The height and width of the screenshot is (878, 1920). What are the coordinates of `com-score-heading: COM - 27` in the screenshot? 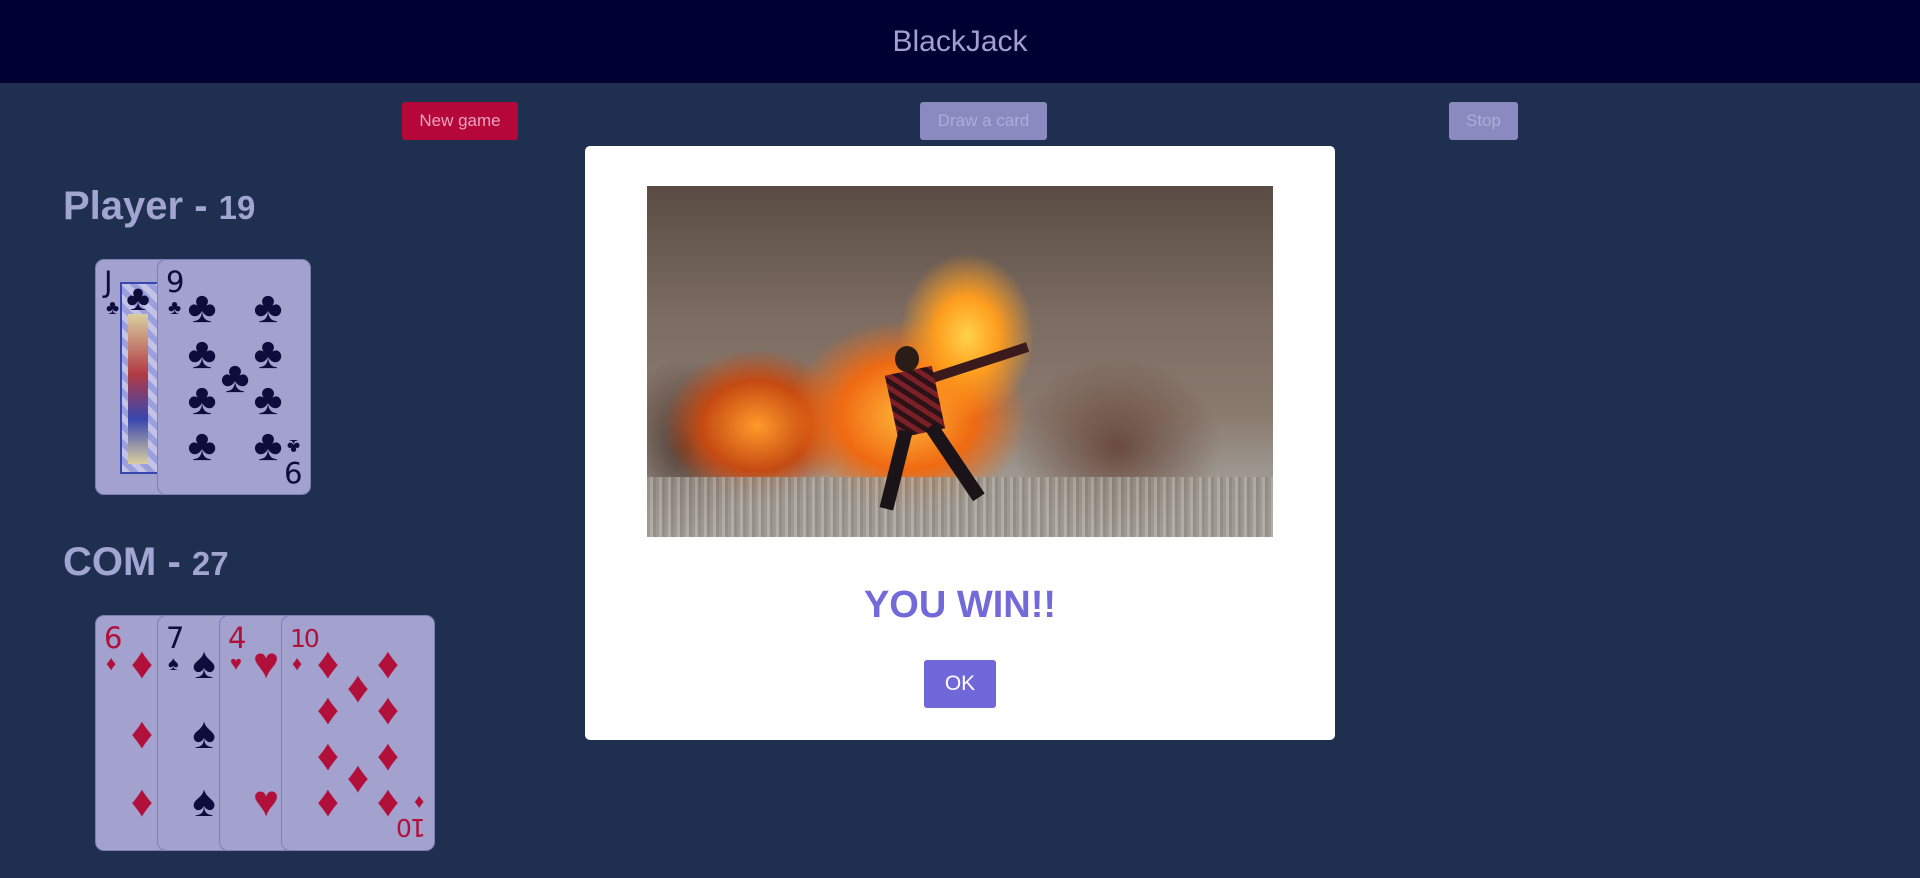 It's located at (146, 562).